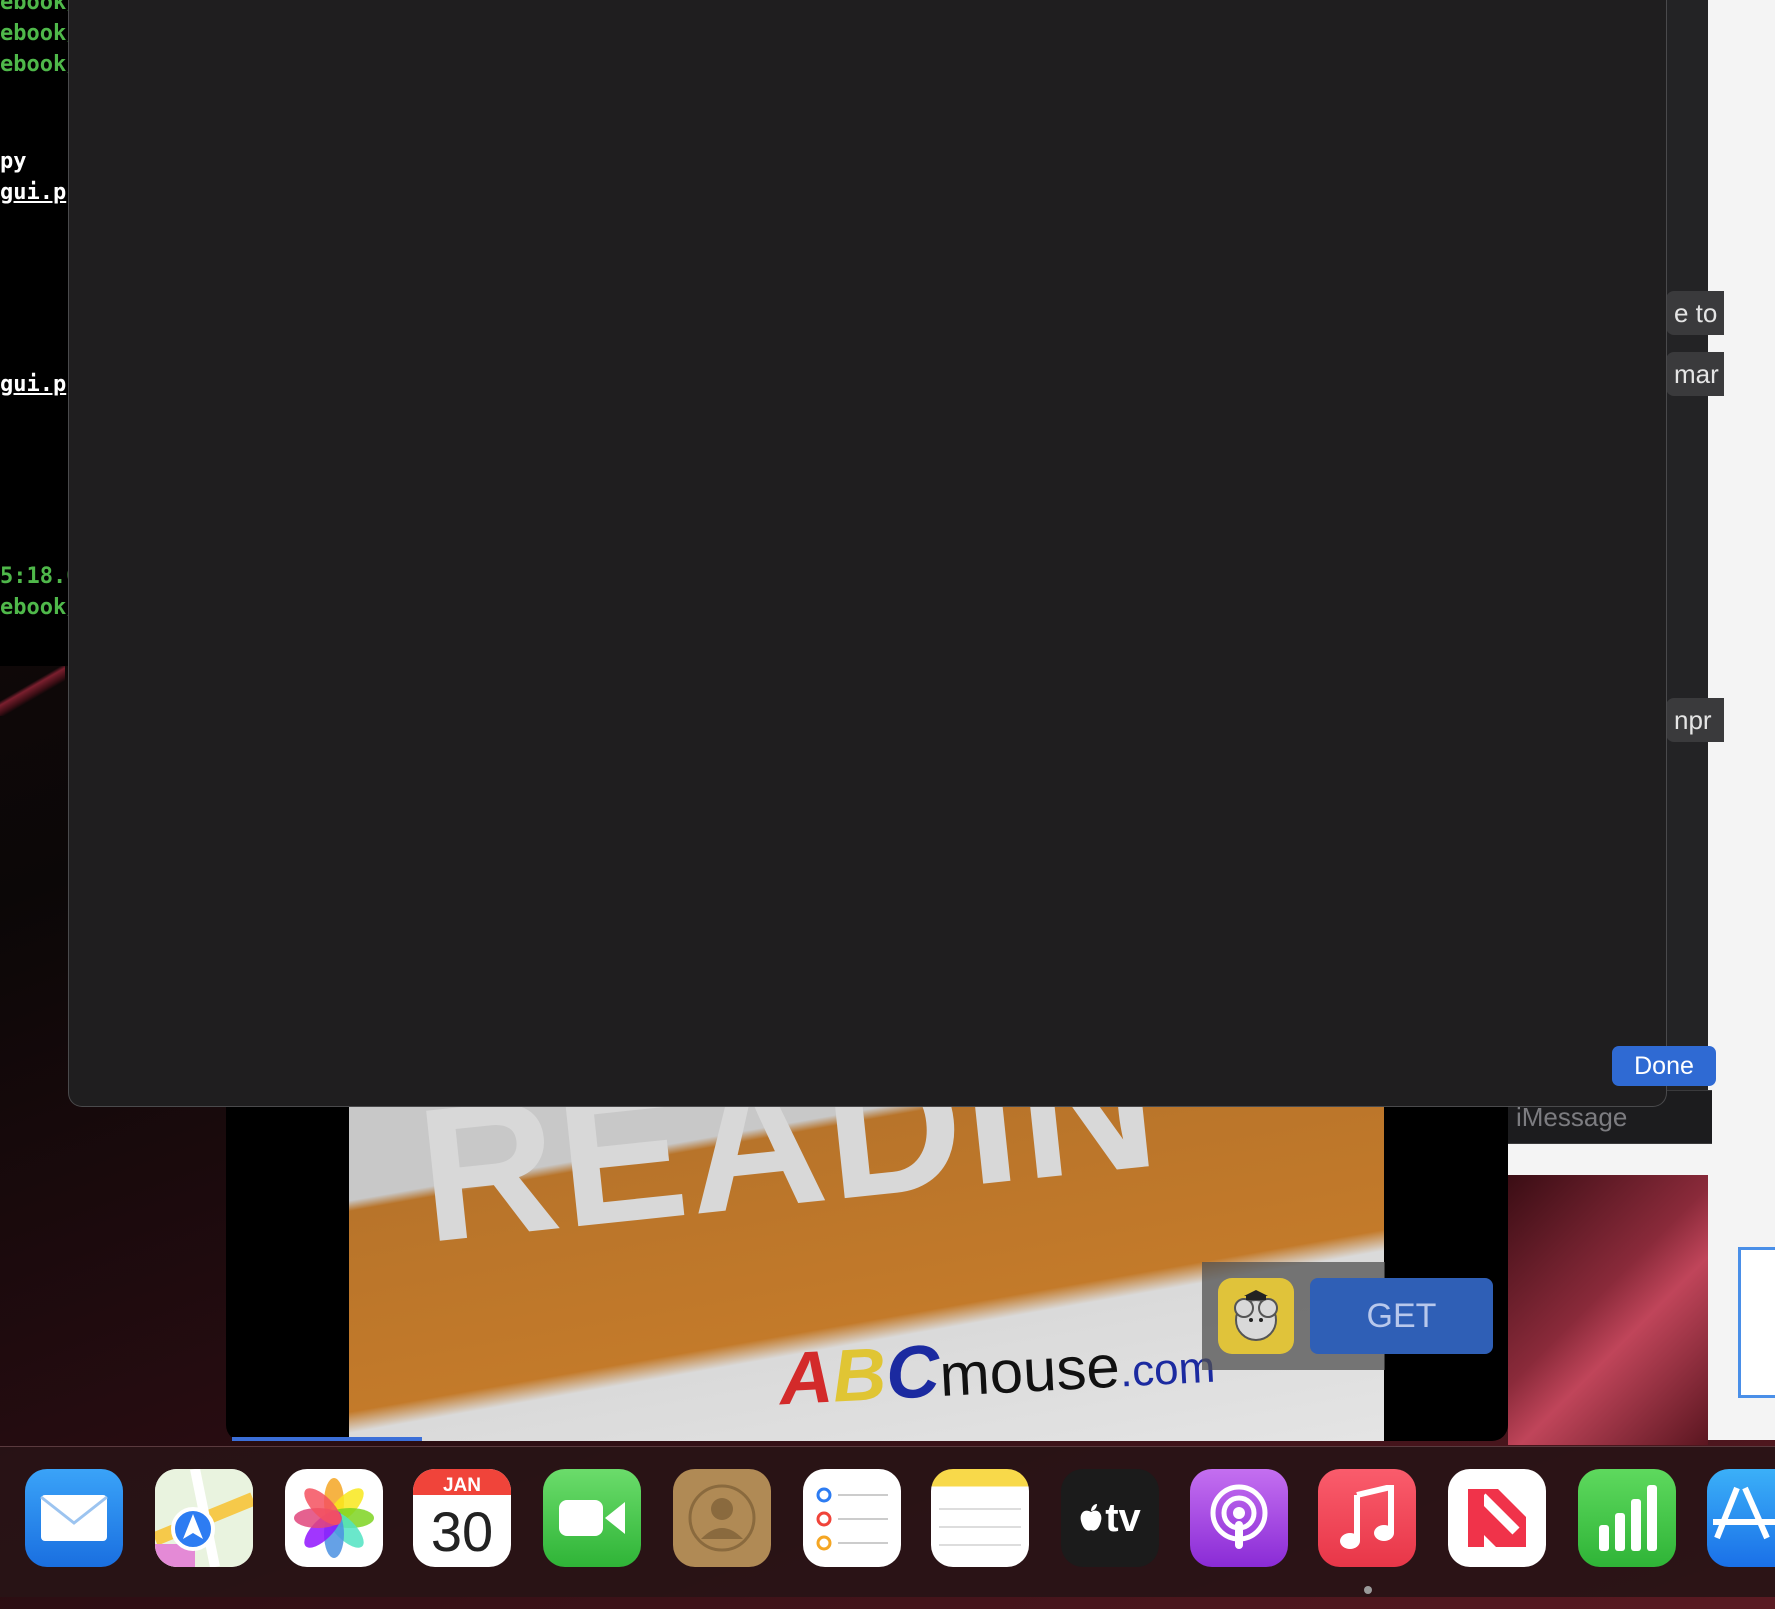 Image resolution: width=1775 pixels, height=1609 pixels. Describe the element at coordinates (461, 1485) in the screenshot. I see `calendar-month: JAN` at that location.